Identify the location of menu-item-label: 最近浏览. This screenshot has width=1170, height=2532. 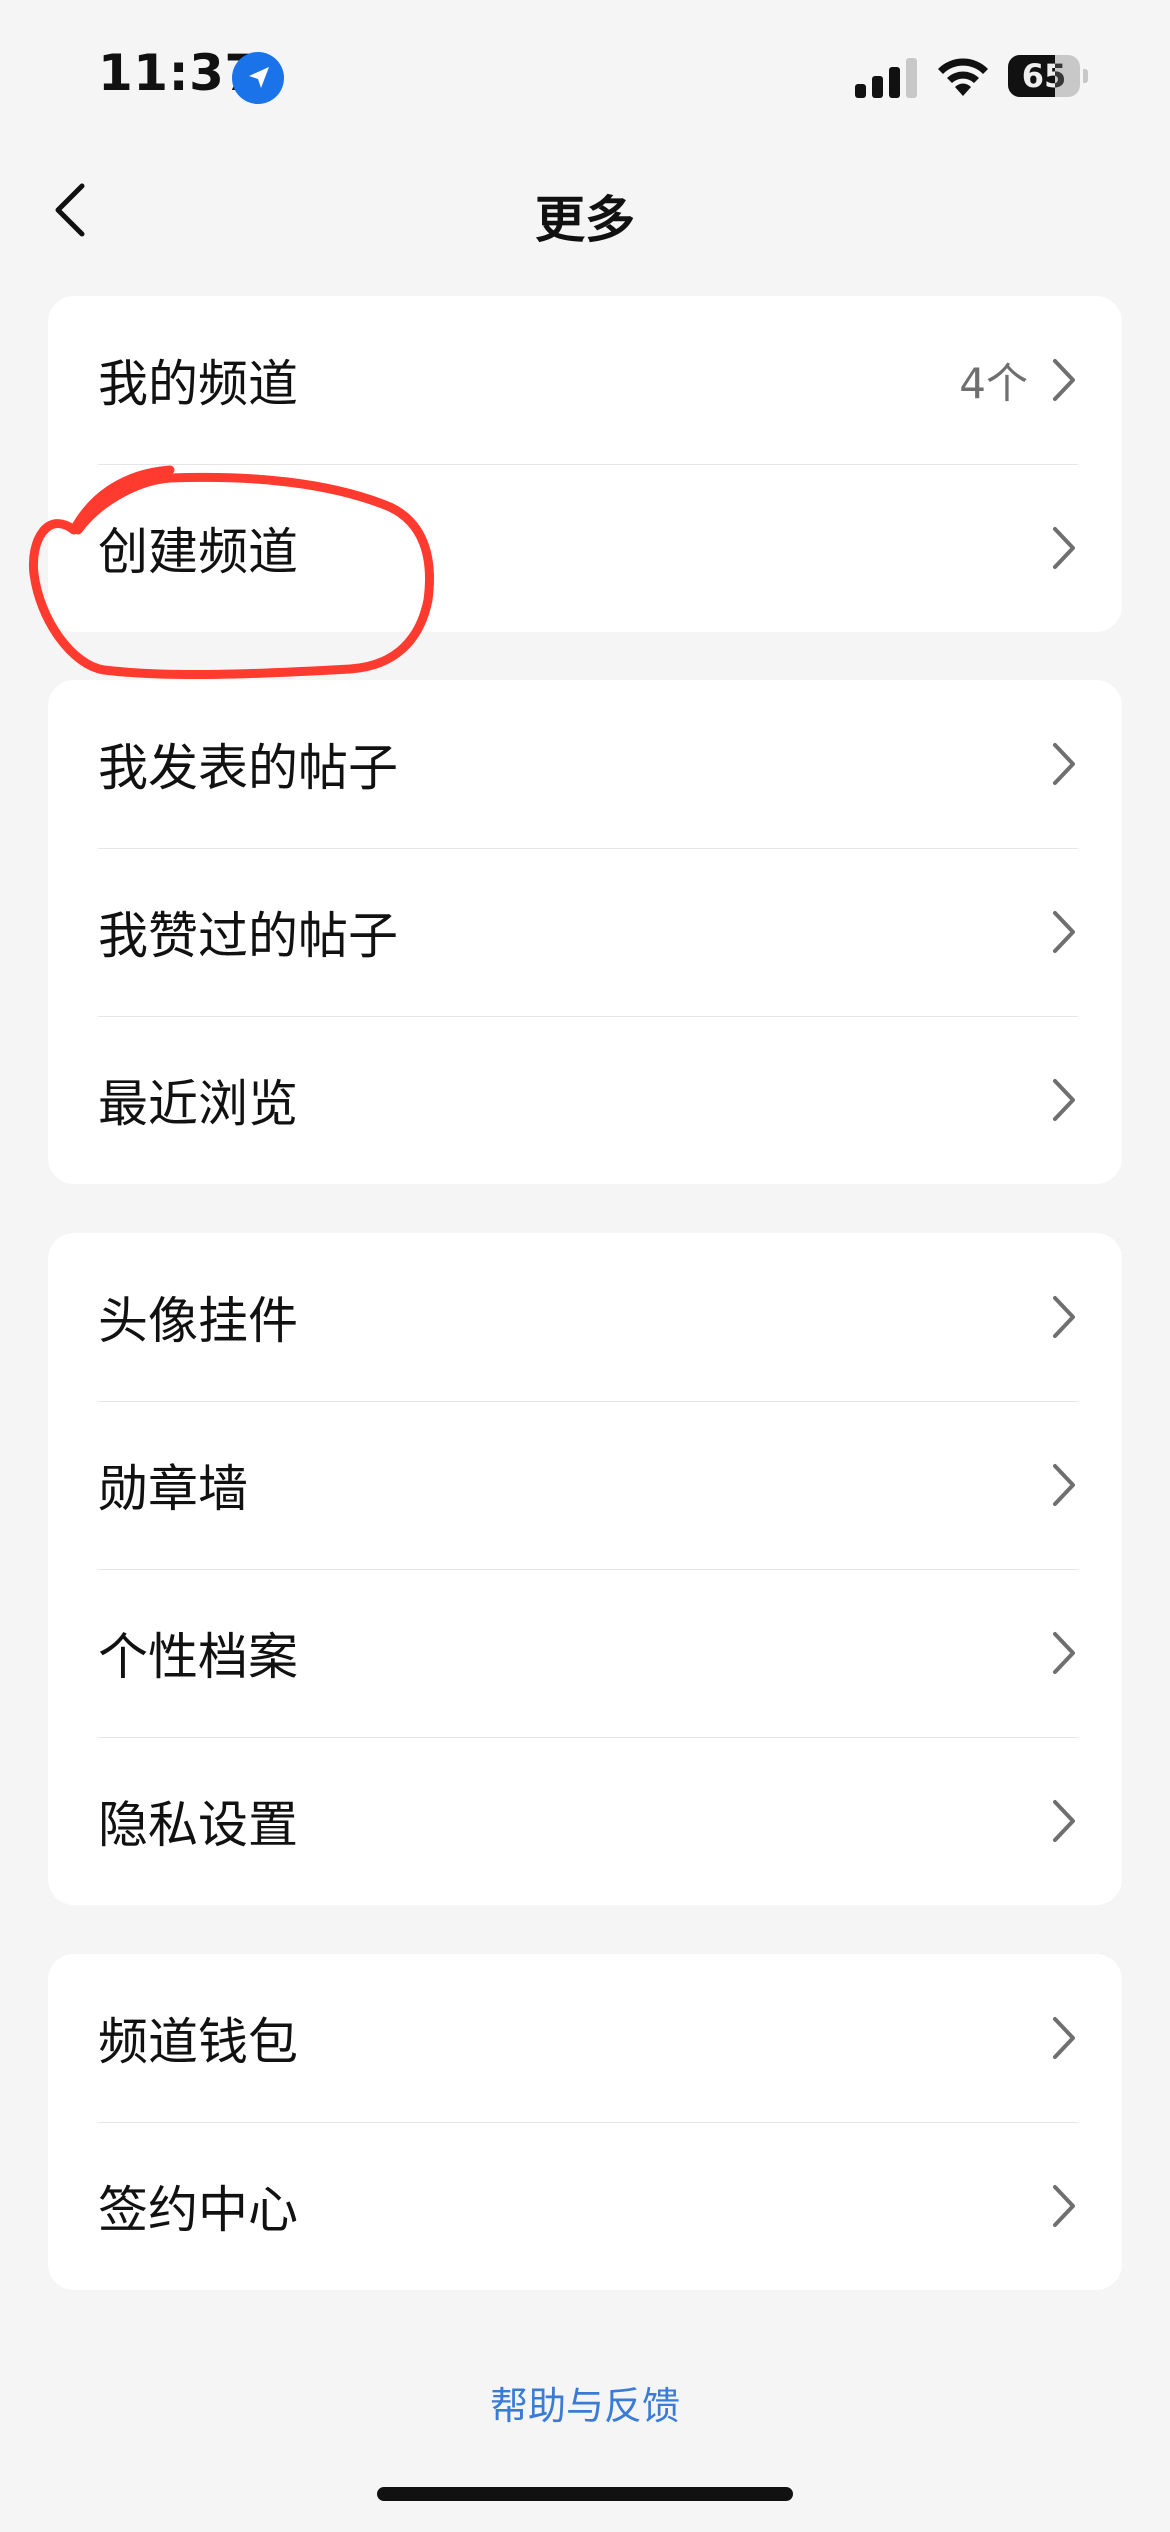
(198, 1104).